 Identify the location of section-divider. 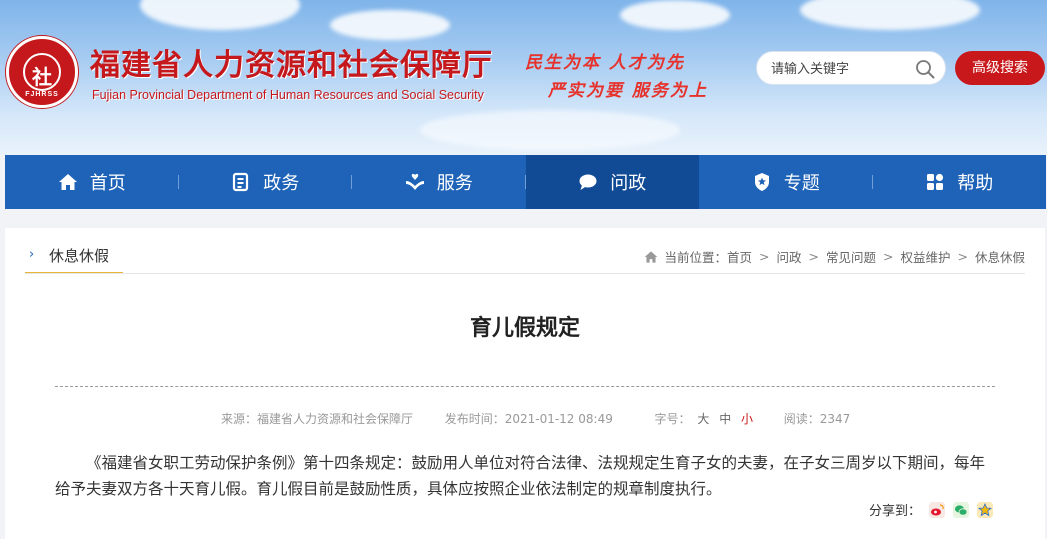
(525, 273).